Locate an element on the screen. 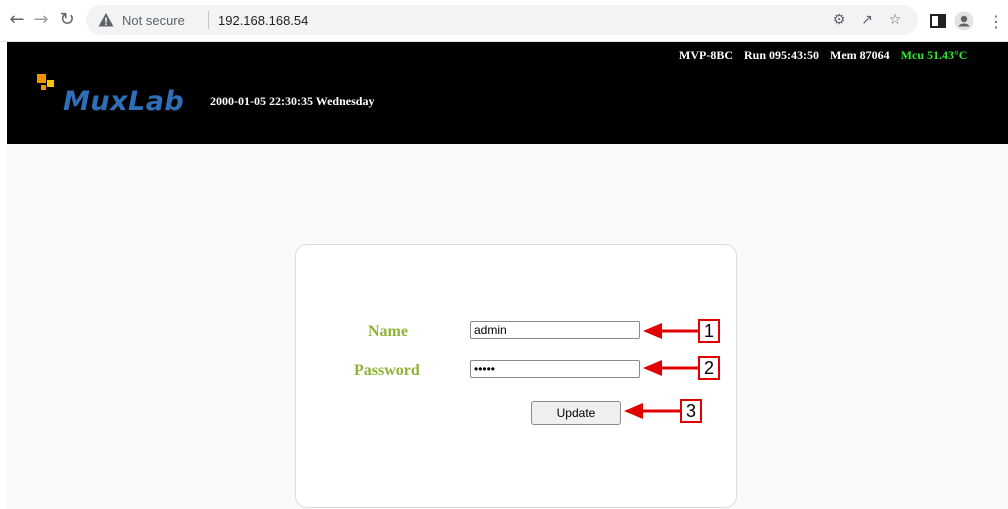 This screenshot has height=509, width=1008. browser-toolbar: ← → ↻ Not secure 192.168.168.54 ⚙ ↗ ☆ ⋮ is located at coordinates (504, 21).